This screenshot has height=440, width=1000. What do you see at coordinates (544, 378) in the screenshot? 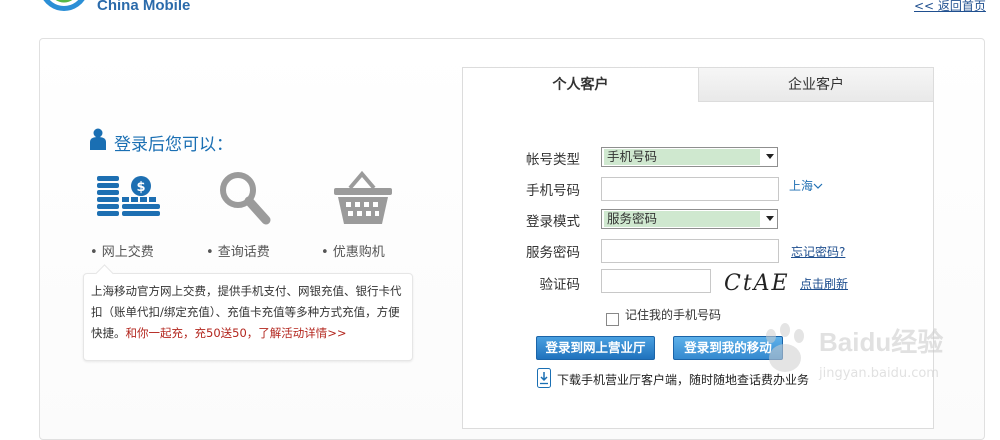
I see `phone-download-icon` at bounding box center [544, 378].